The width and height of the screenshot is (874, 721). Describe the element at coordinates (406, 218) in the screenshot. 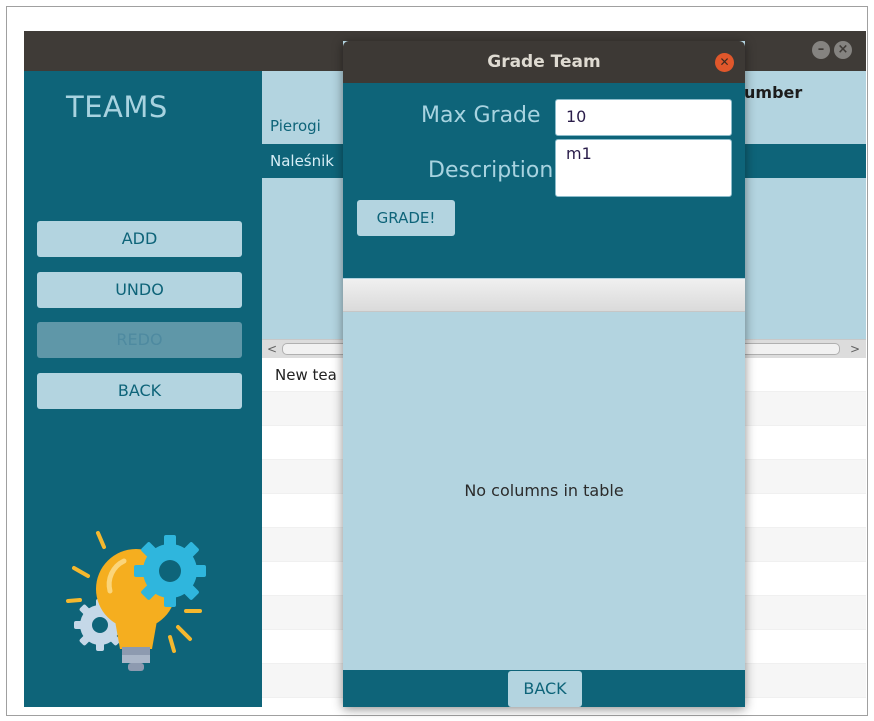

I see `grade-button: GRADE!` at that location.